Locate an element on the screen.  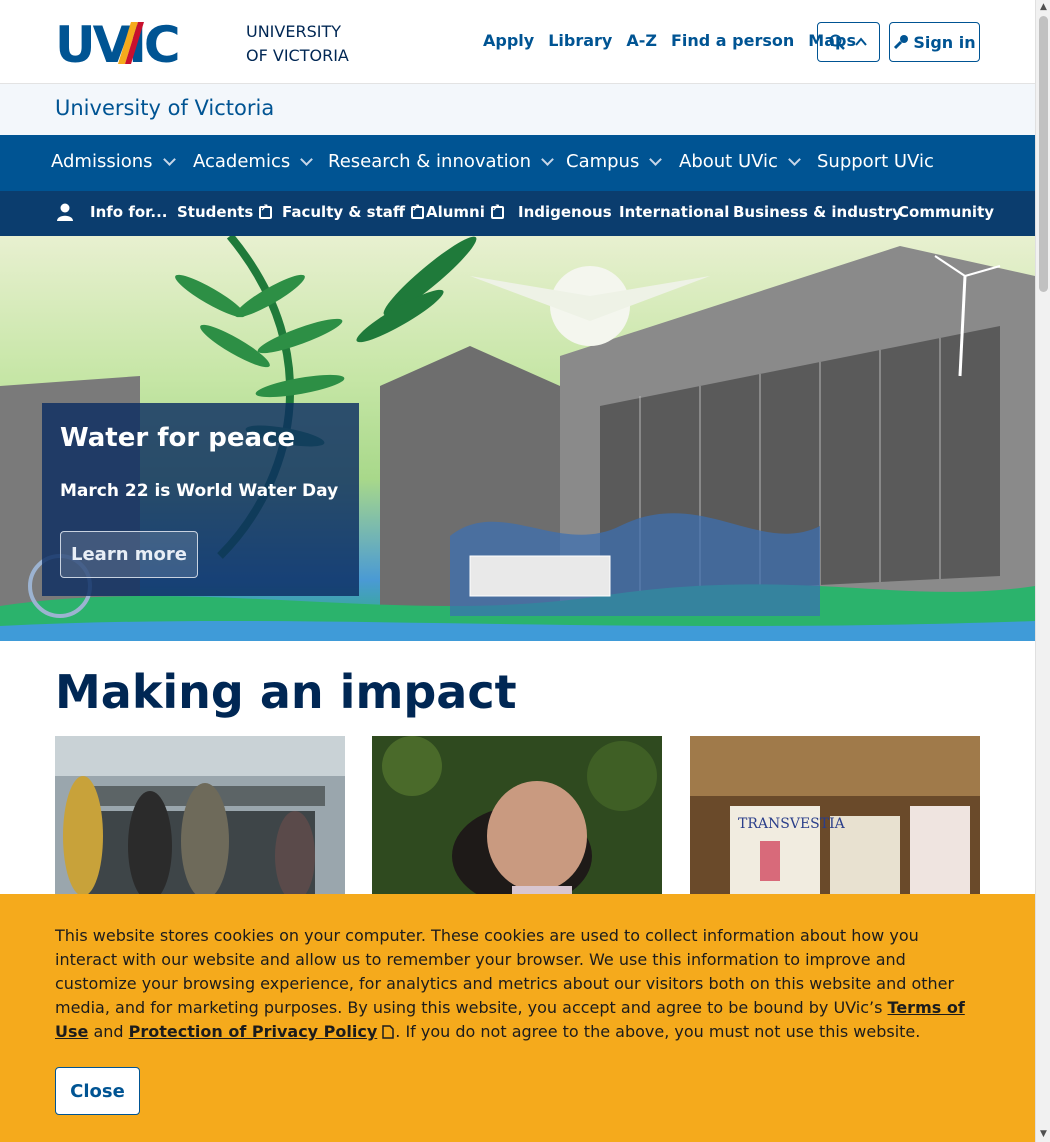
search-icon is located at coordinates (837, 42).